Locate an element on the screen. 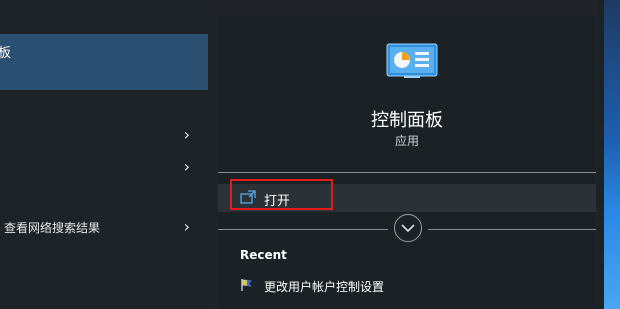 Image resolution: width=620 pixels, height=309 pixels. recent-item: 更改用户帐户控制设置 is located at coordinates (390, 286).